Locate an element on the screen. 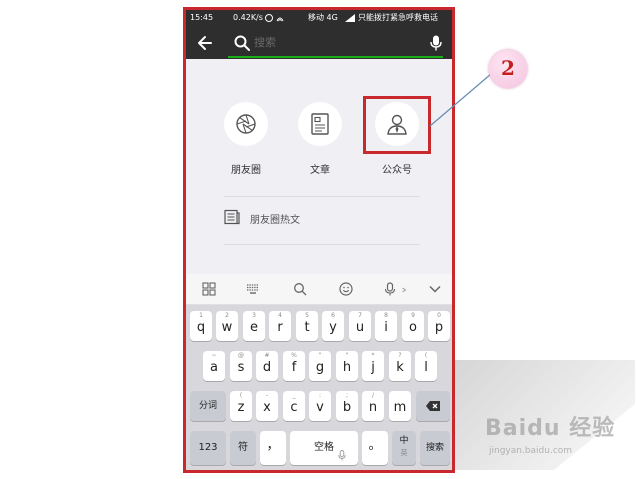 The height and width of the screenshot is (479, 636). key-o: 9o is located at coordinates (413, 326).